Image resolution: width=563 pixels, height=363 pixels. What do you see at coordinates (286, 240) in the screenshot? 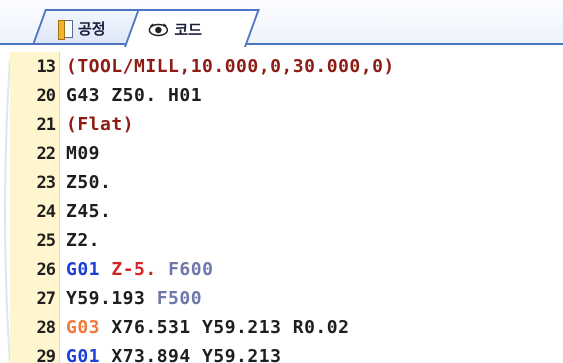
I see `code-line: 25 Z2.` at bounding box center [286, 240].